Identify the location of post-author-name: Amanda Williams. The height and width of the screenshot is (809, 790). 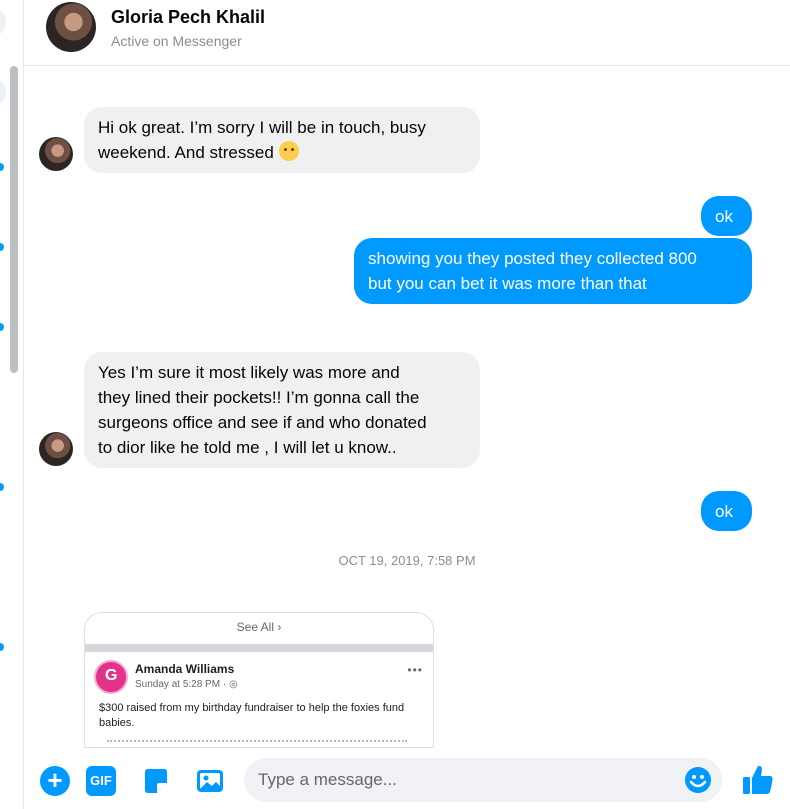
(185, 669).